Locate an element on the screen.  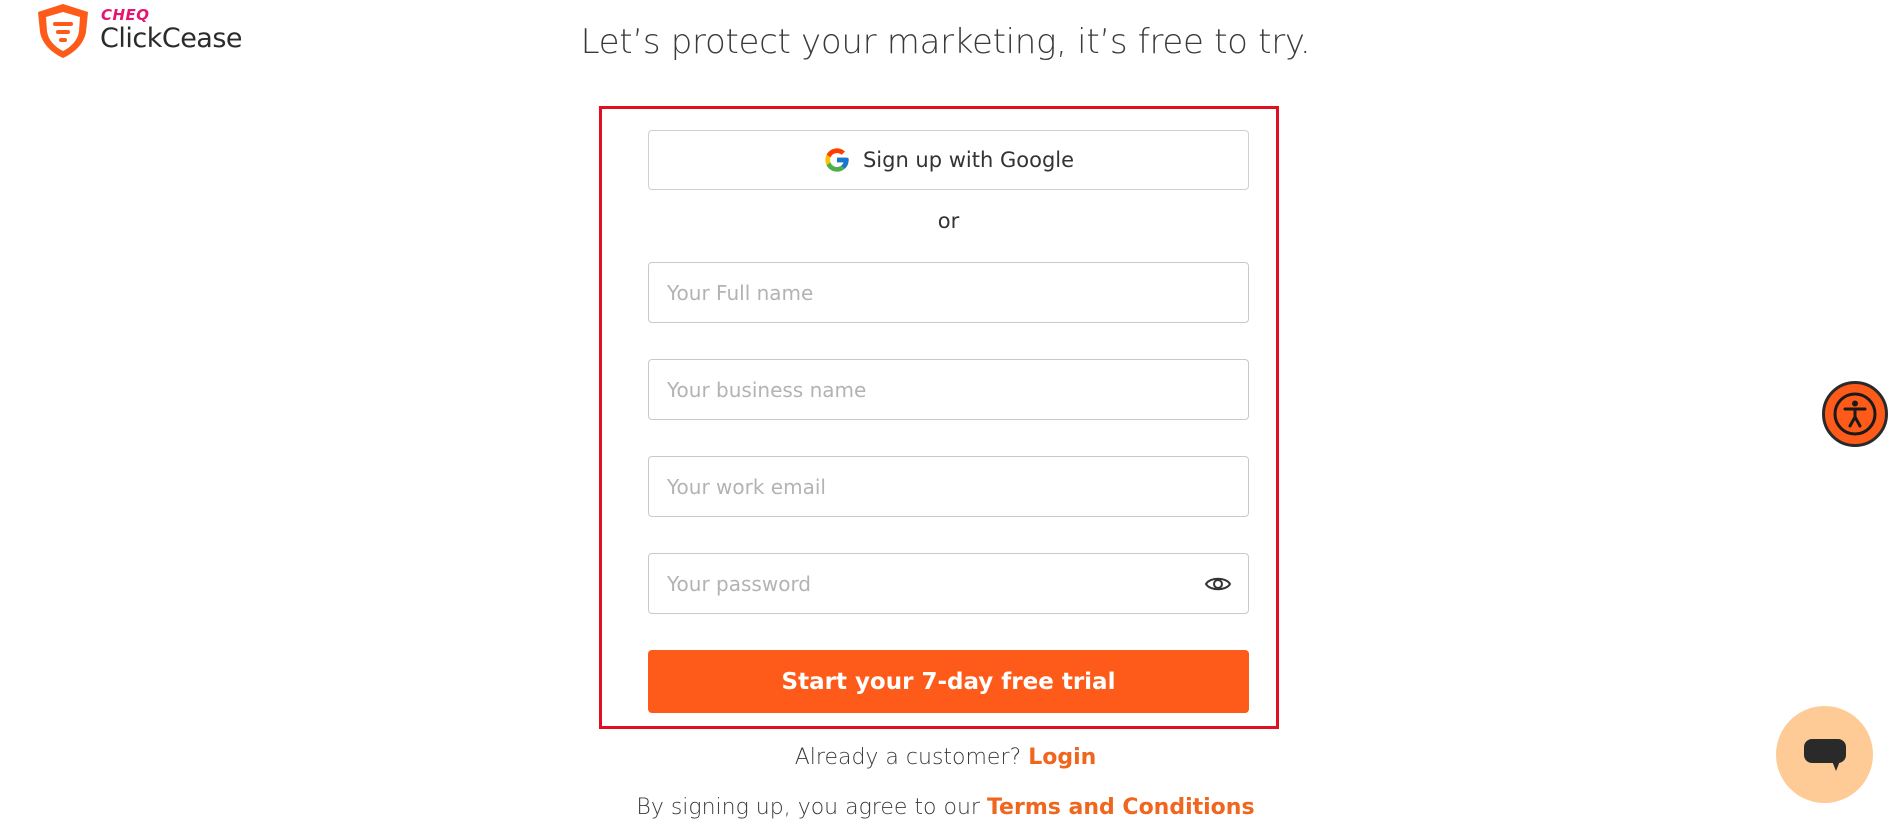
business-name-field is located at coordinates (948, 389).